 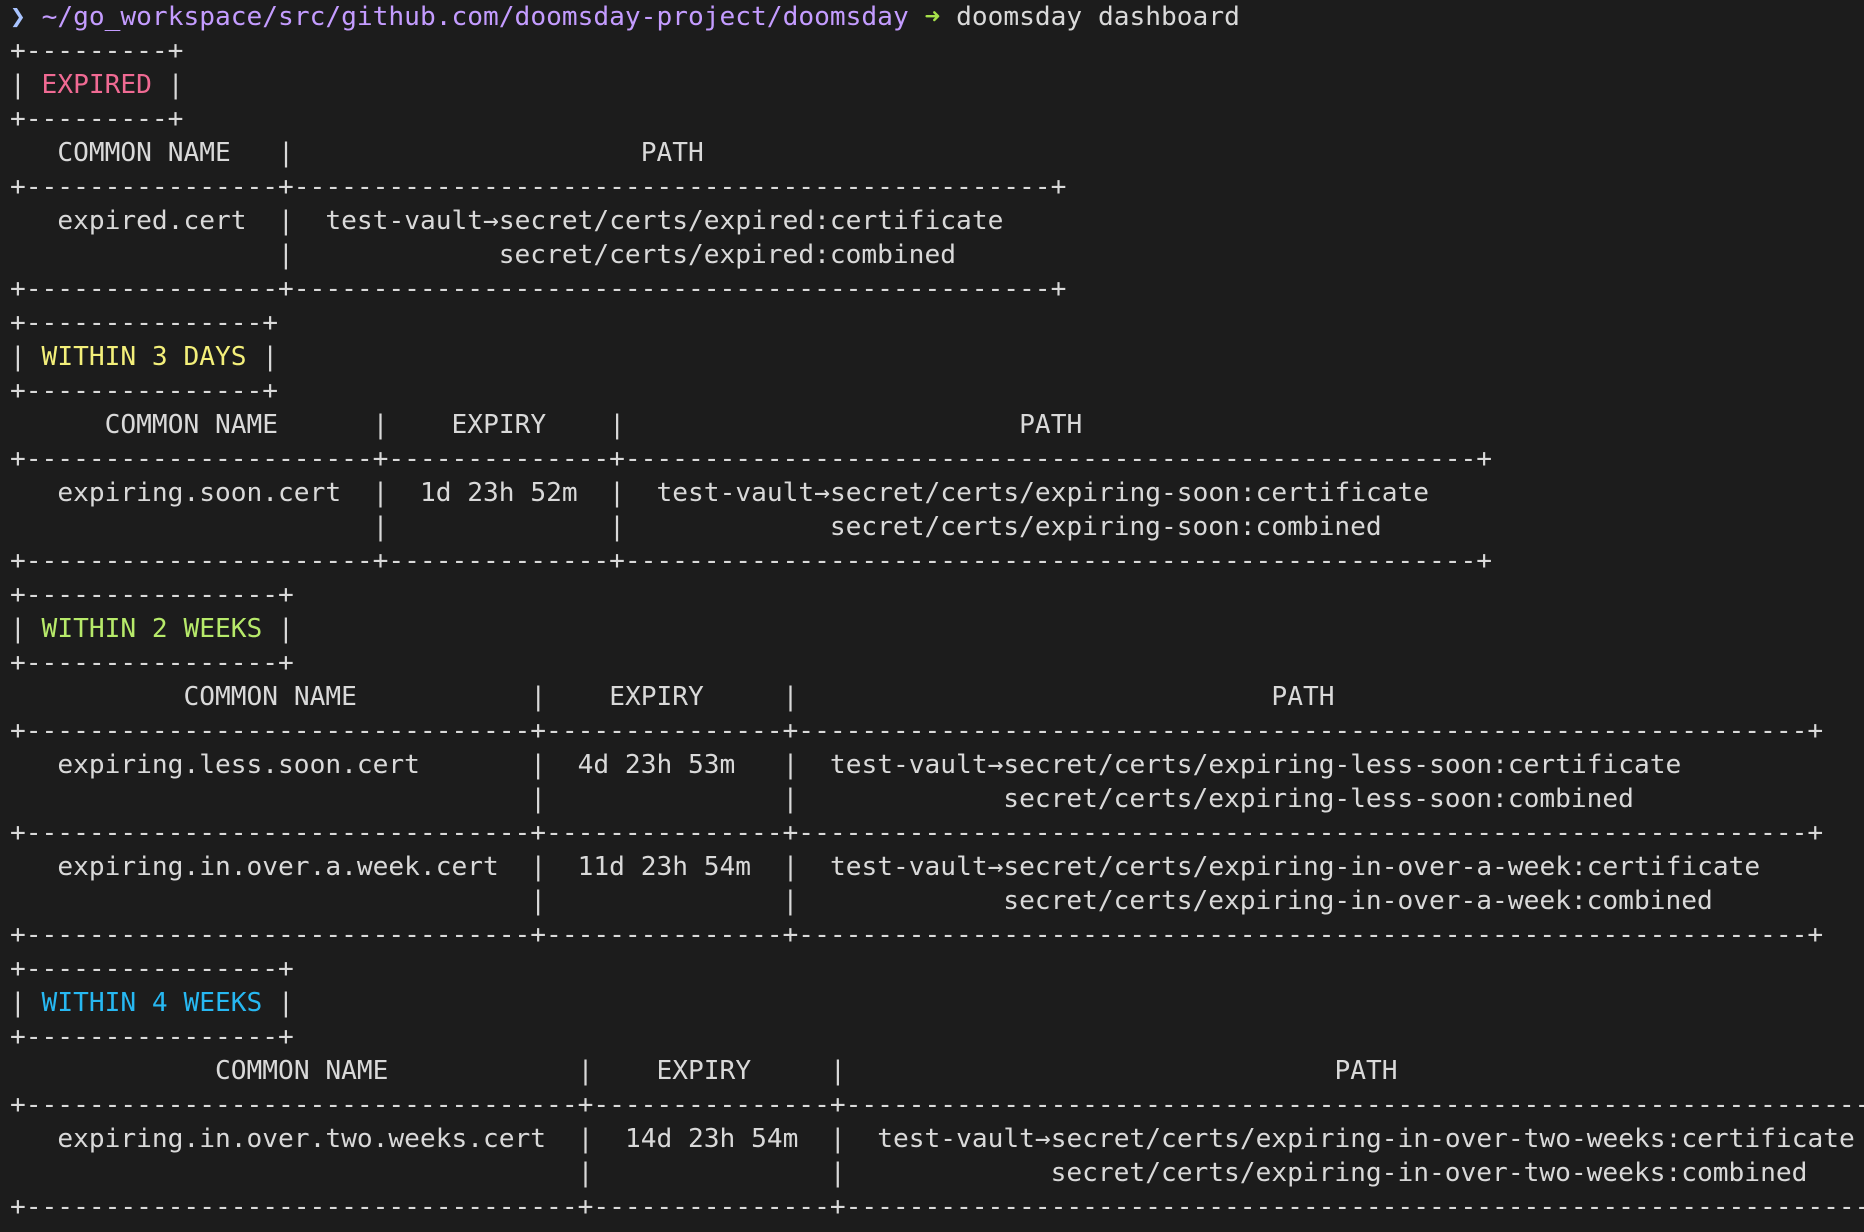 I want to click on table-row-continuation: | | secret/certs/expiring-soon:combined, so click(x=696, y=527).